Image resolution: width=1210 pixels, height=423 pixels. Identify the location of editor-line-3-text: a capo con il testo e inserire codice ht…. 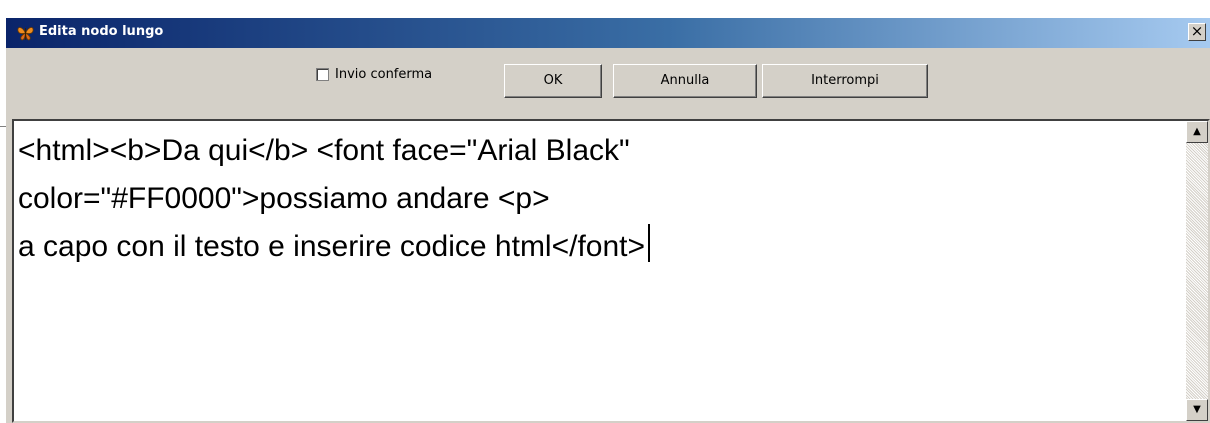
(332, 246).